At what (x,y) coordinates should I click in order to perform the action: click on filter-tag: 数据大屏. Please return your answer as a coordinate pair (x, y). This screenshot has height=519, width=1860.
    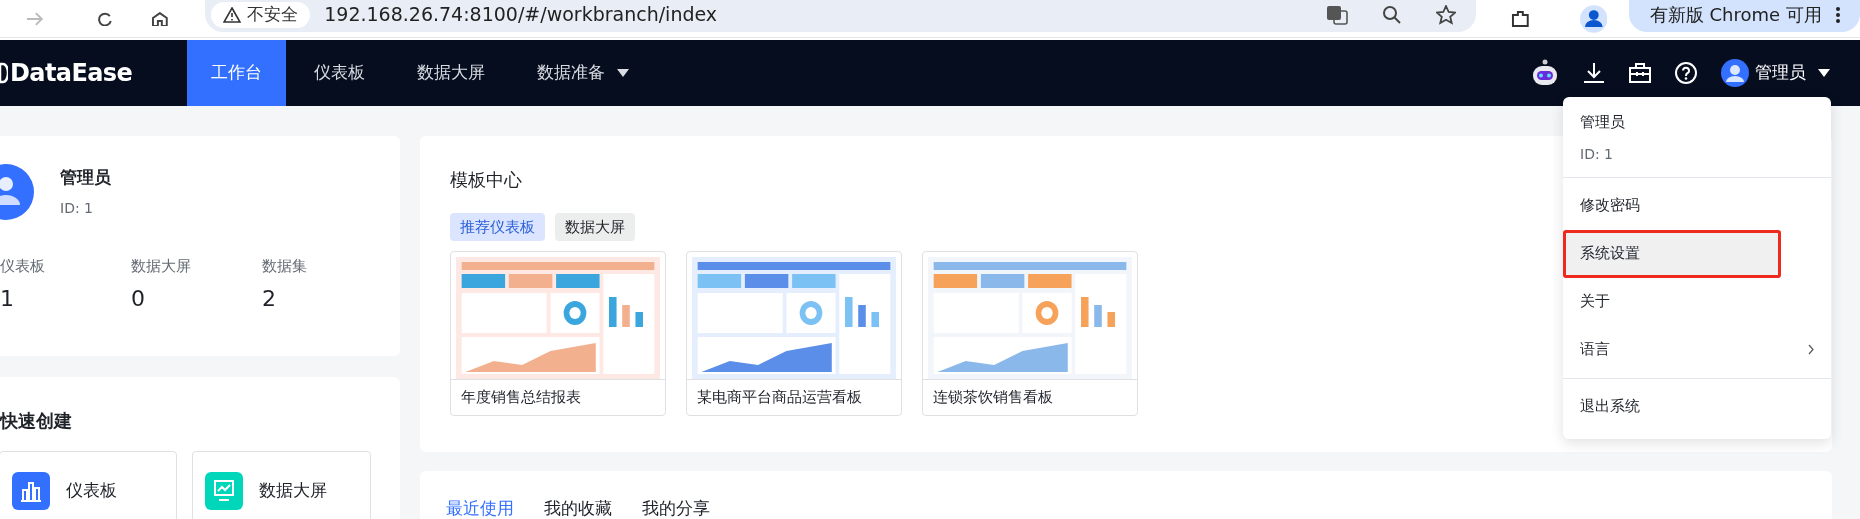
    Looking at the image, I should click on (595, 227).